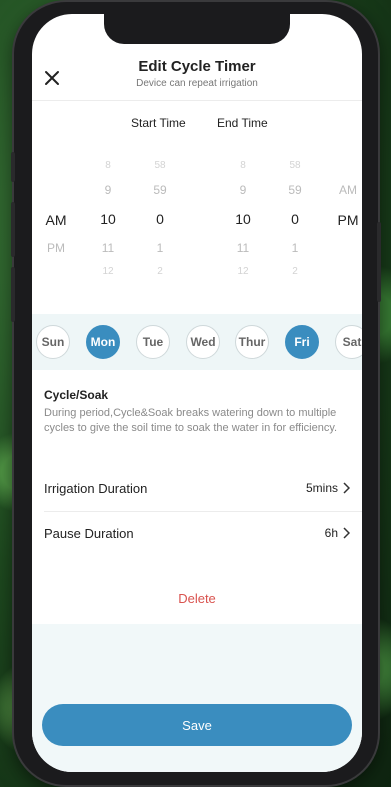 The height and width of the screenshot is (787, 391). Describe the element at coordinates (197, 29) in the screenshot. I see `phone-notch` at that location.